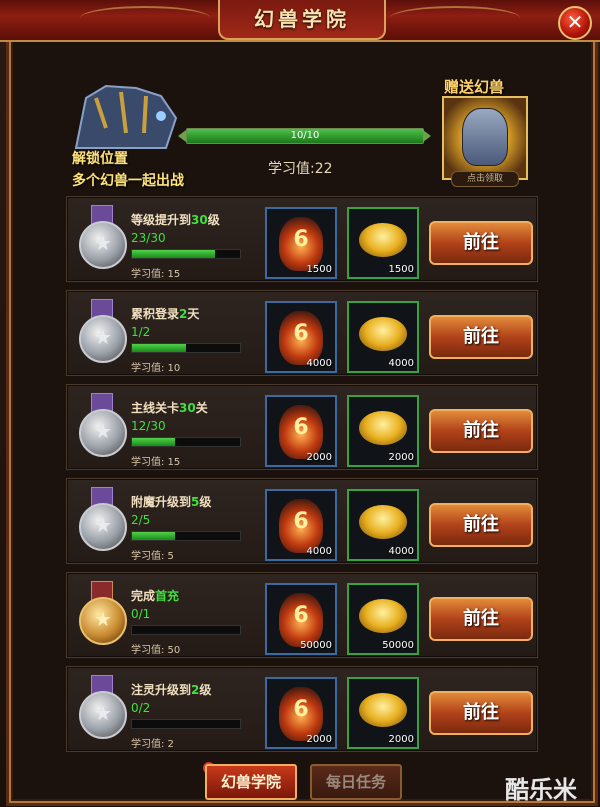 The width and height of the screenshot is (600, 807). What do you see at coordinates (383, 243) in the screenshot?
I see `reward-slot-gold: 1500` at bounding box center [383, 243].